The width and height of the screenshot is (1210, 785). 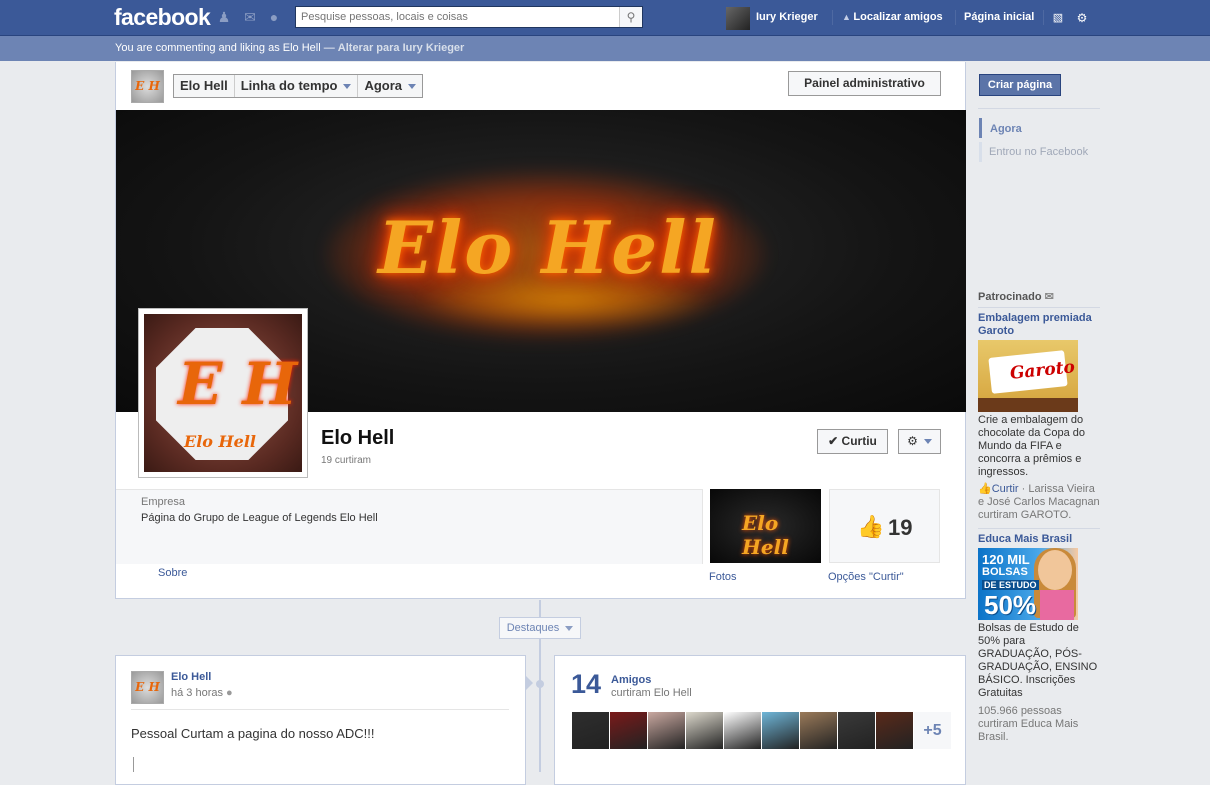 I want to click on page-name-tab: Elo Hell, so click(x=204, y=86).